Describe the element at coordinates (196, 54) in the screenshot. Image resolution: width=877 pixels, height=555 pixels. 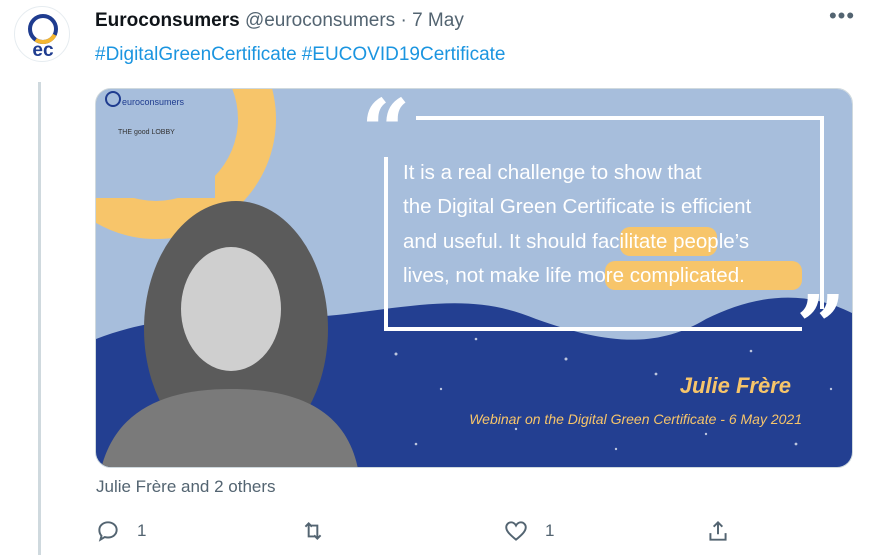
I see `hashtag-link: #DigitalGreenCertificate` at that location.